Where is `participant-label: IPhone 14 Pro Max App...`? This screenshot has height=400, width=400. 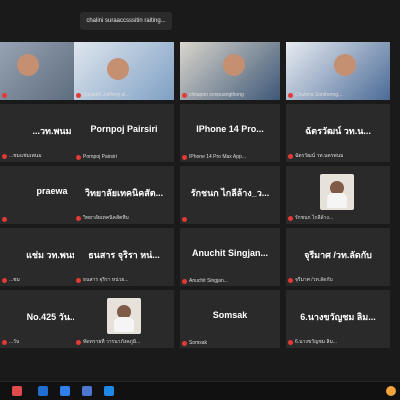
participant-label: IPhone 14 Pro Max App... is located at coordinates (214, 157).